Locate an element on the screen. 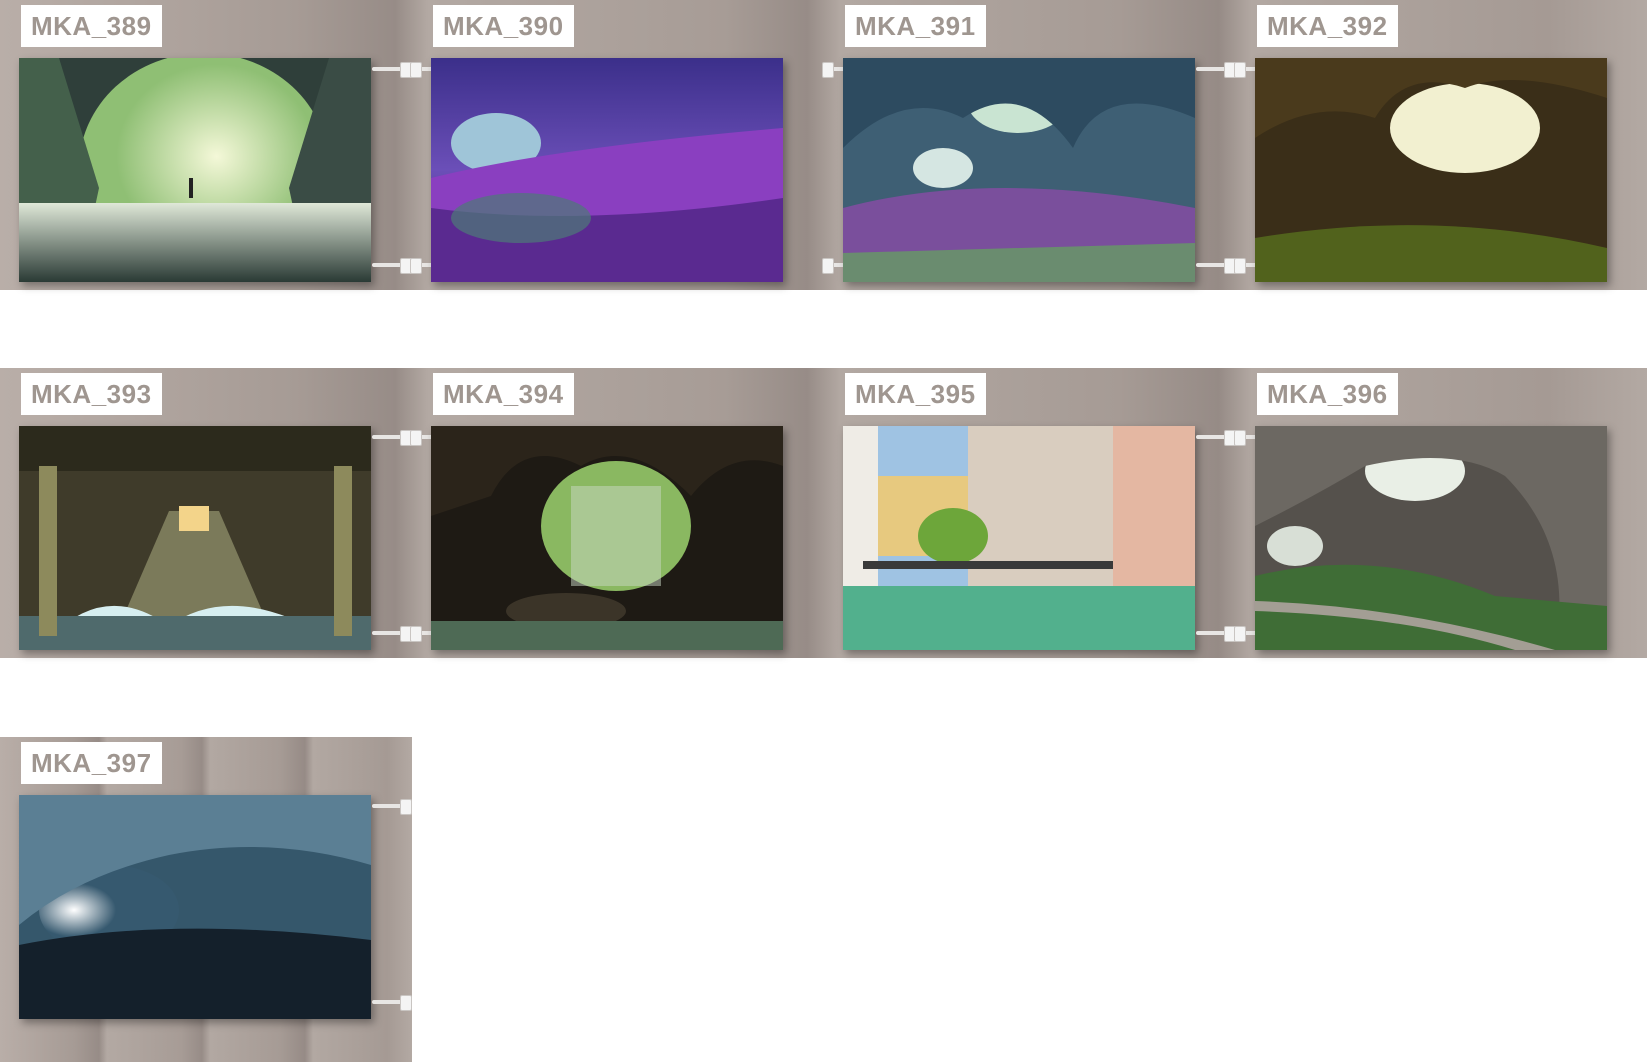 The width and height of the screenshot is (1647, 1062). product-code-label: MKA_391 is located at coordinates (915, 26).